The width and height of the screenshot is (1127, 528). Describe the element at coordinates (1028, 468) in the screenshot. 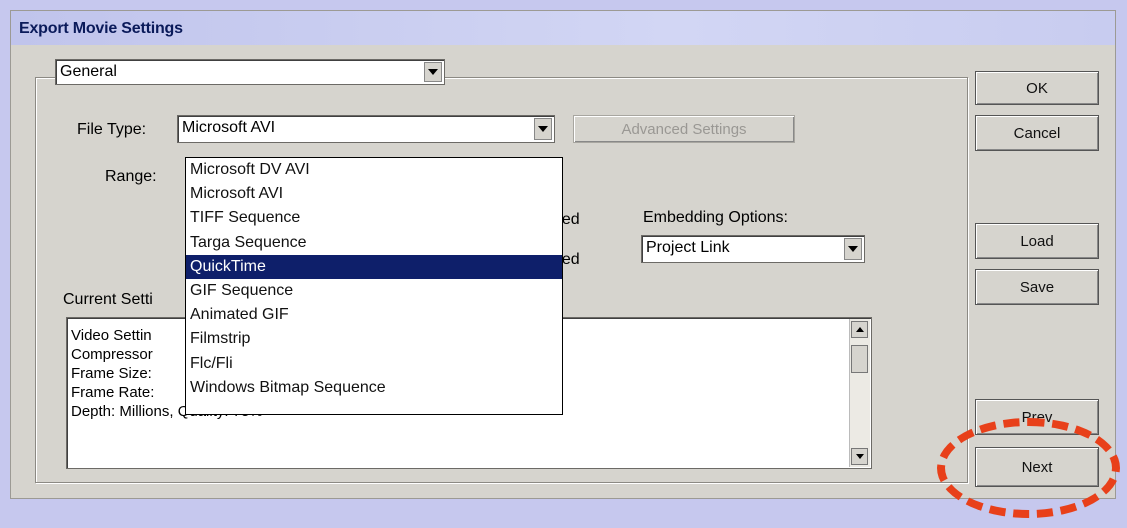

I see `highlight-ring` at that location.